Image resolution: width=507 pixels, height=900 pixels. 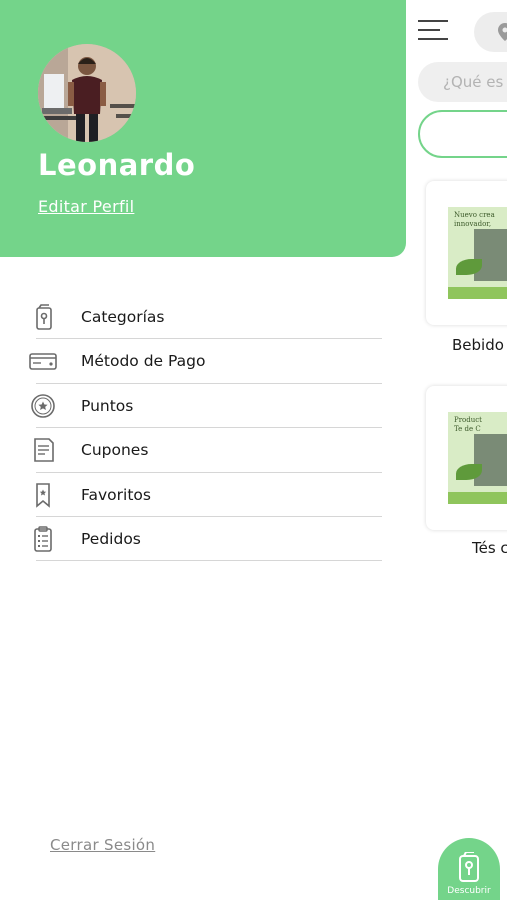 I want to click on menu-item-label: Categorías, so click(x=123, y=317).